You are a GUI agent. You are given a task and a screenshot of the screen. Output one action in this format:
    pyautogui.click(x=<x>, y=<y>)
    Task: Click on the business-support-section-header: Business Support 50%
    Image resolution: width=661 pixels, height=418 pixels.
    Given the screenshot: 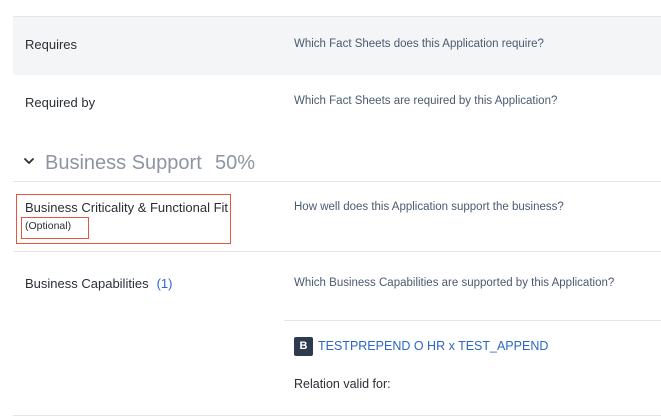 What is the action you would take?
    pyautogui.click(x=337, y=164)
    